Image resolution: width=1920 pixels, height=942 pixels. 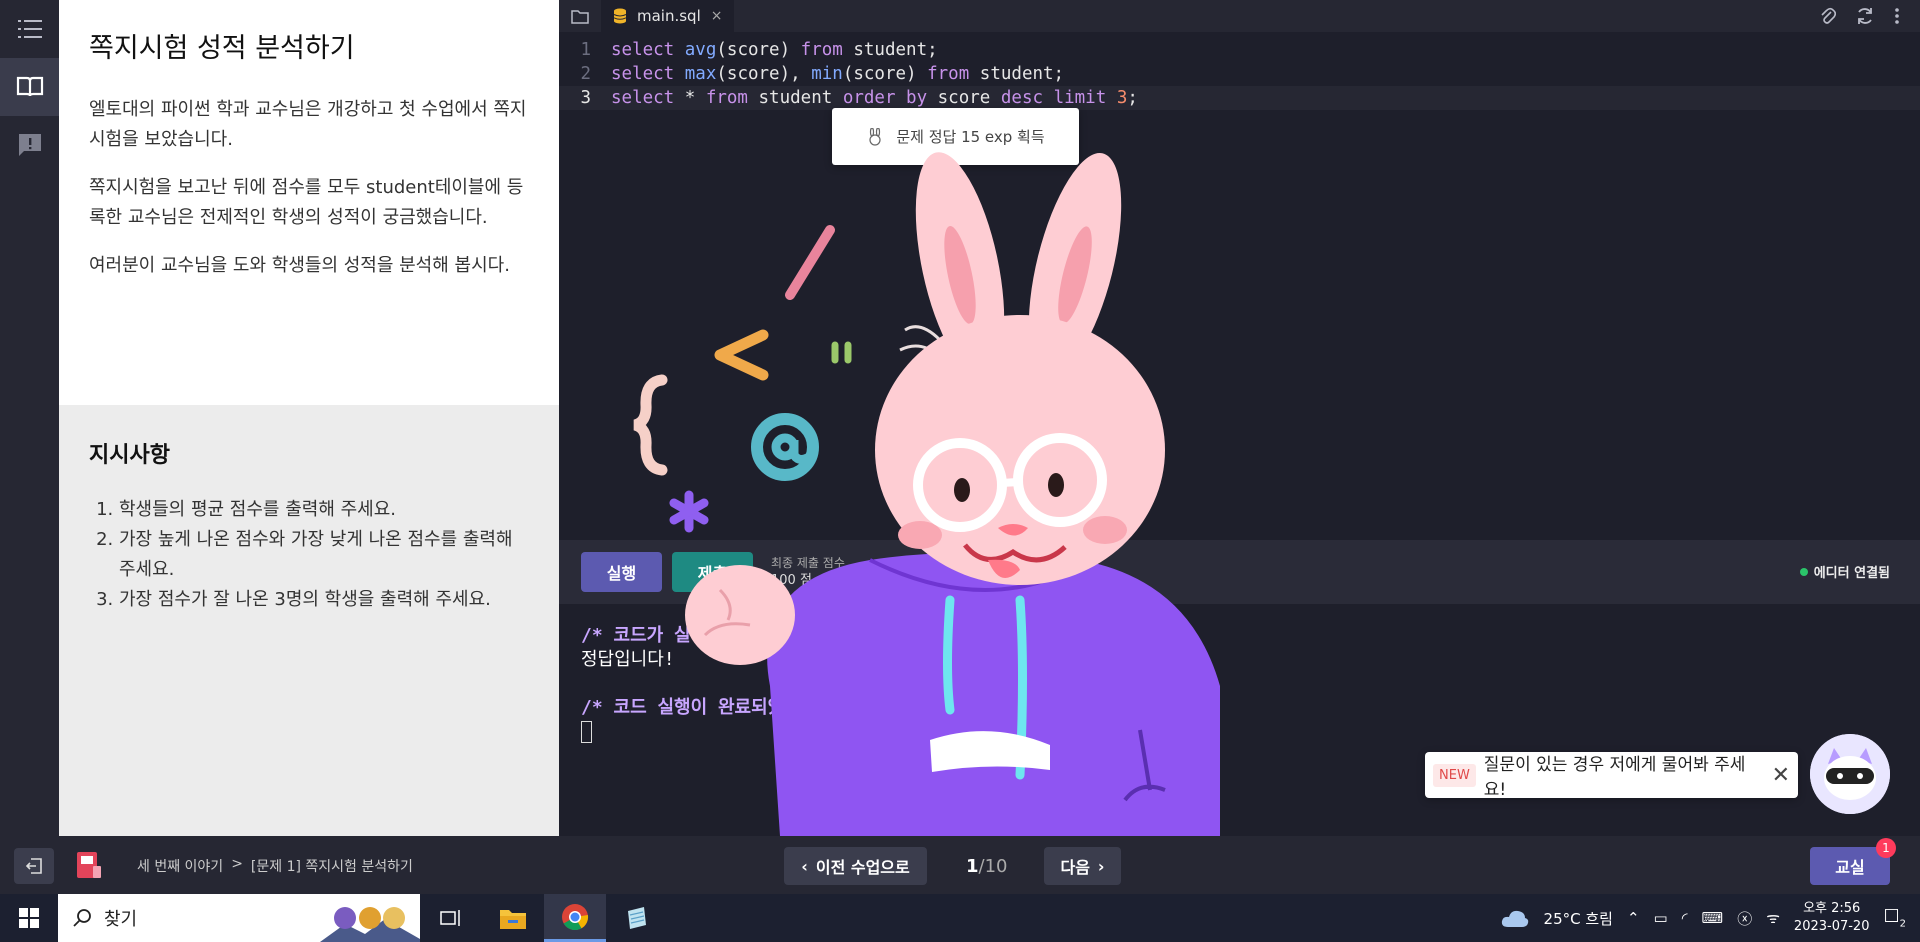 What do you see at coordinates (575, 918) in the screenshot?
I see `chrome-icon` at bounding box center [575, 918].